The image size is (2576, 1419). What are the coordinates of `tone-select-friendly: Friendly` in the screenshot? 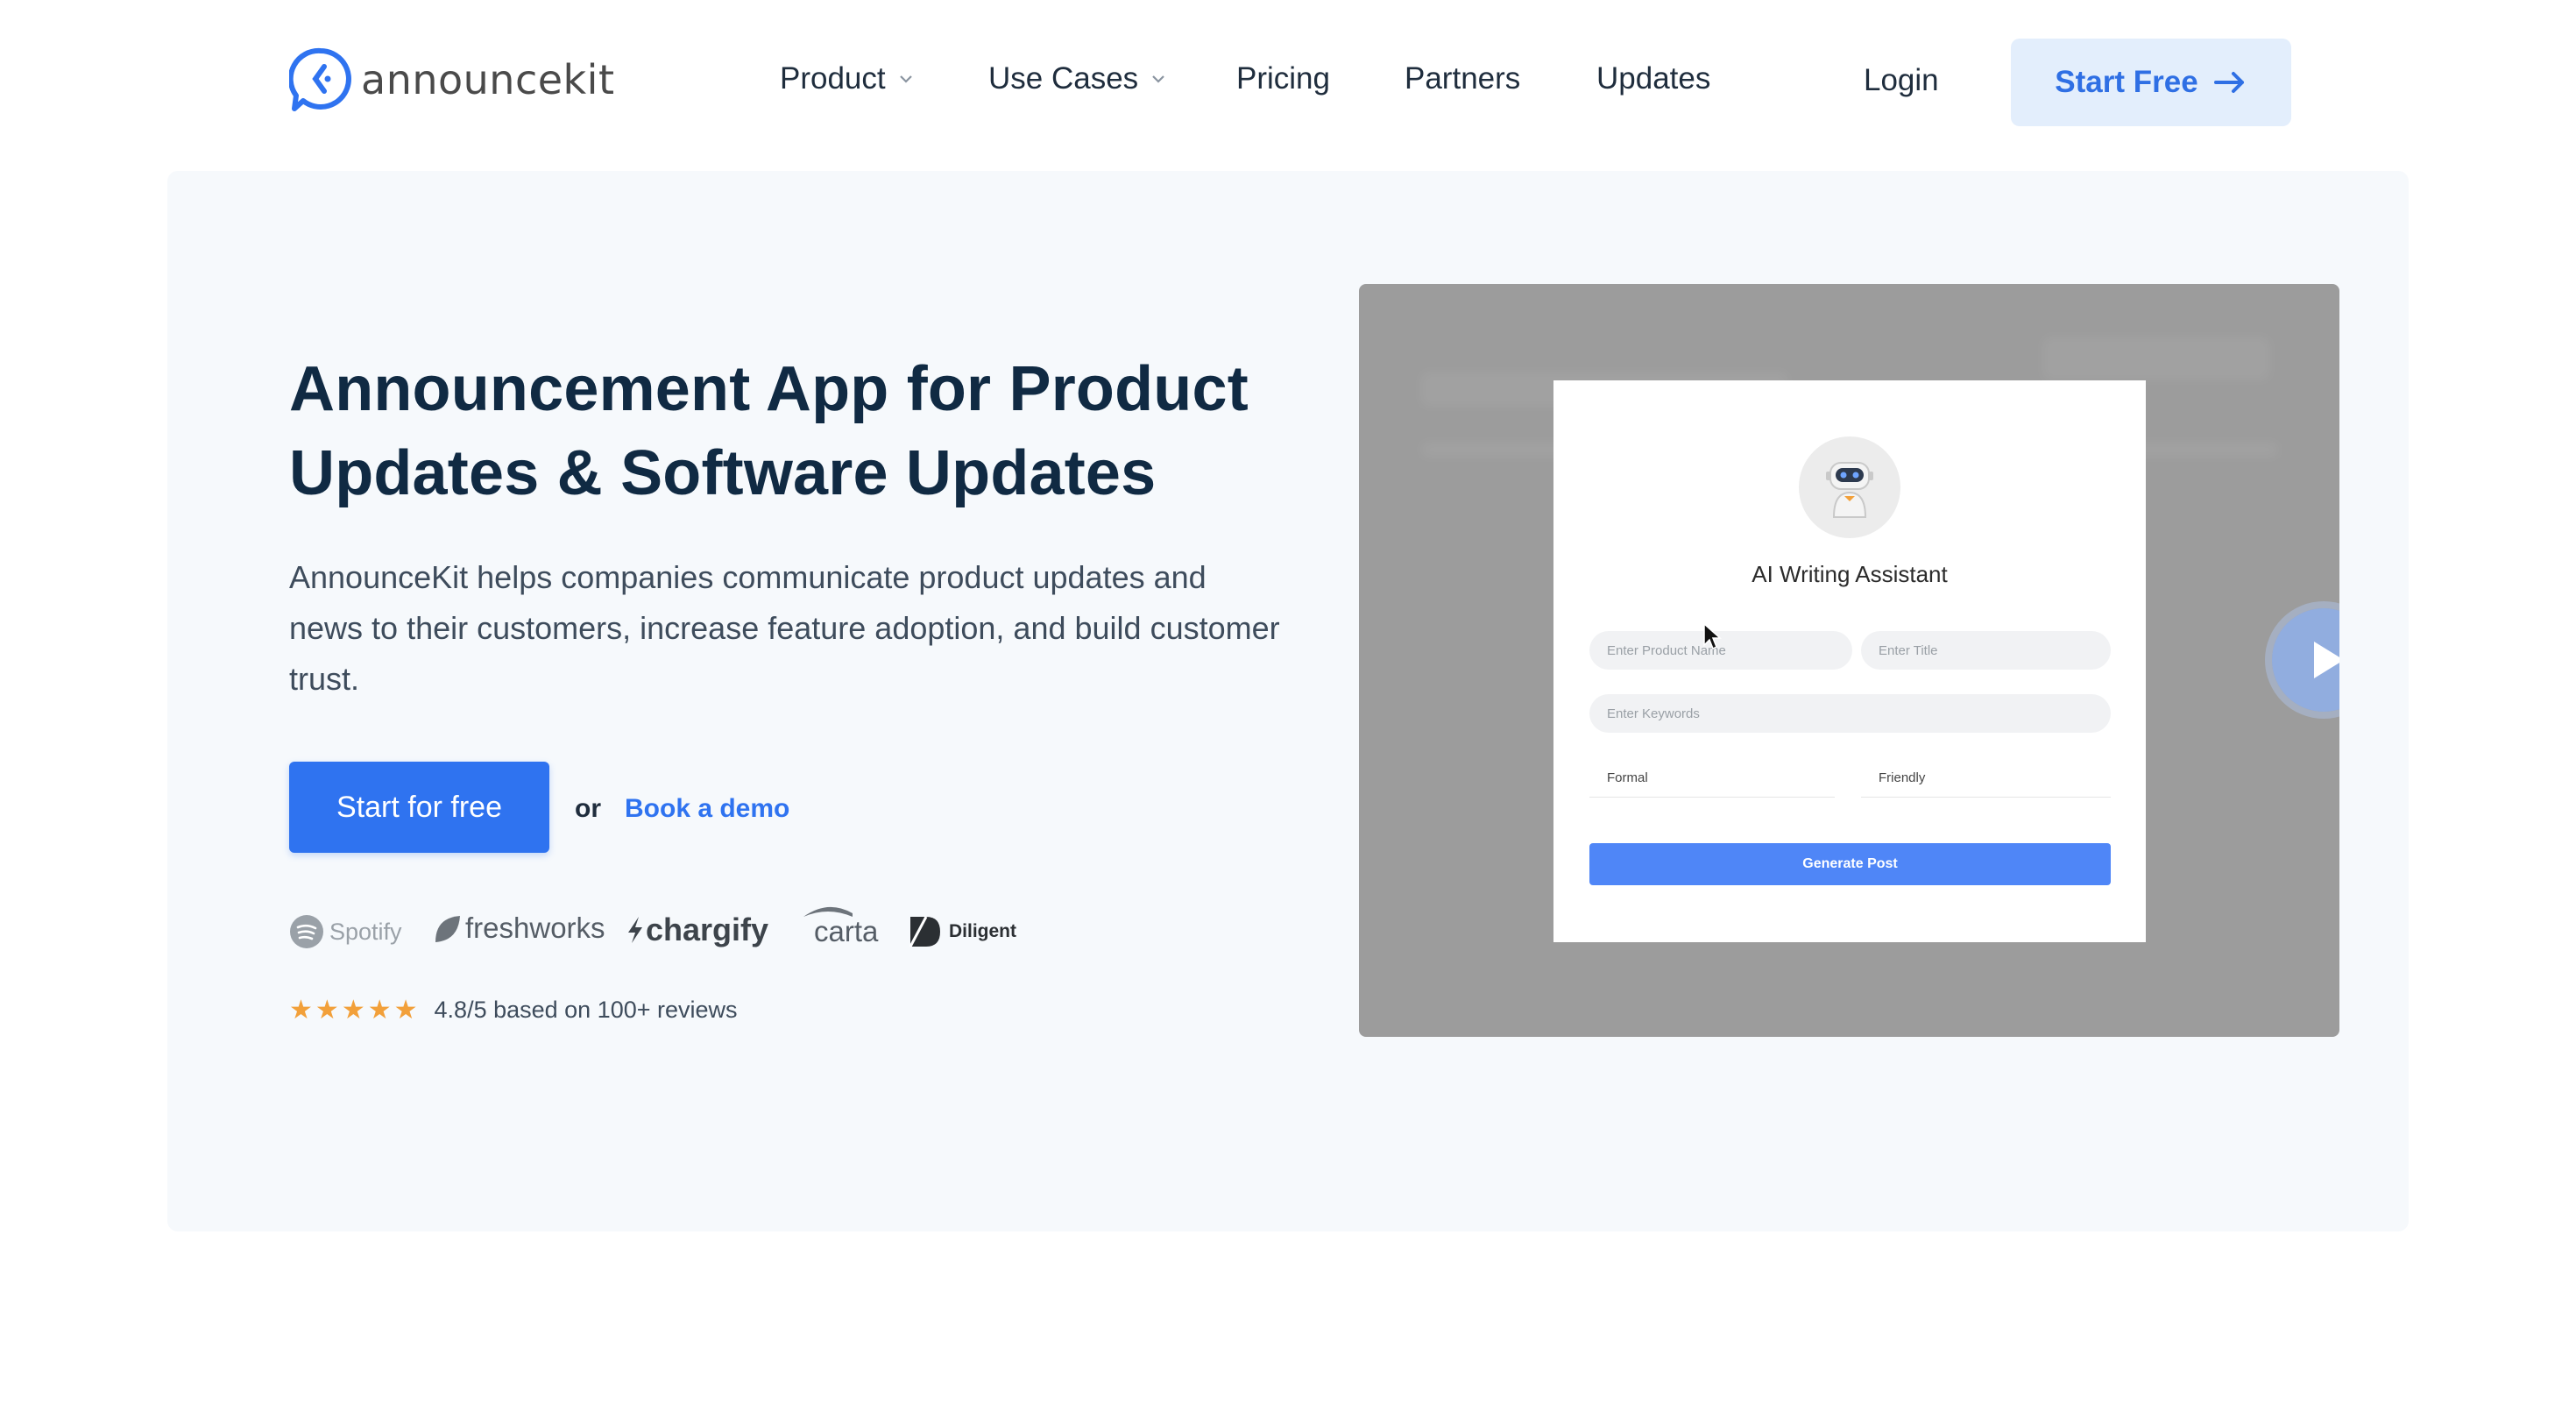 It's located at (1986, 778).